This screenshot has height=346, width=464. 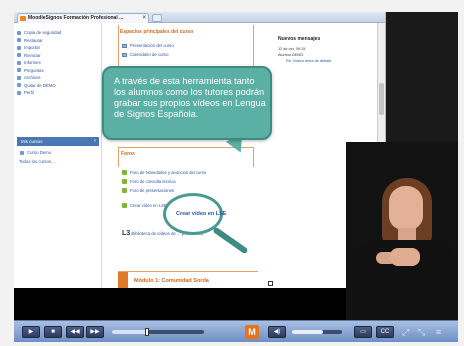 What do you see at coordinates (171, 281) in the screenshot?
I see `module-title: Módulo 1: Comunidad Sorda` at bounding box center [171, 281].